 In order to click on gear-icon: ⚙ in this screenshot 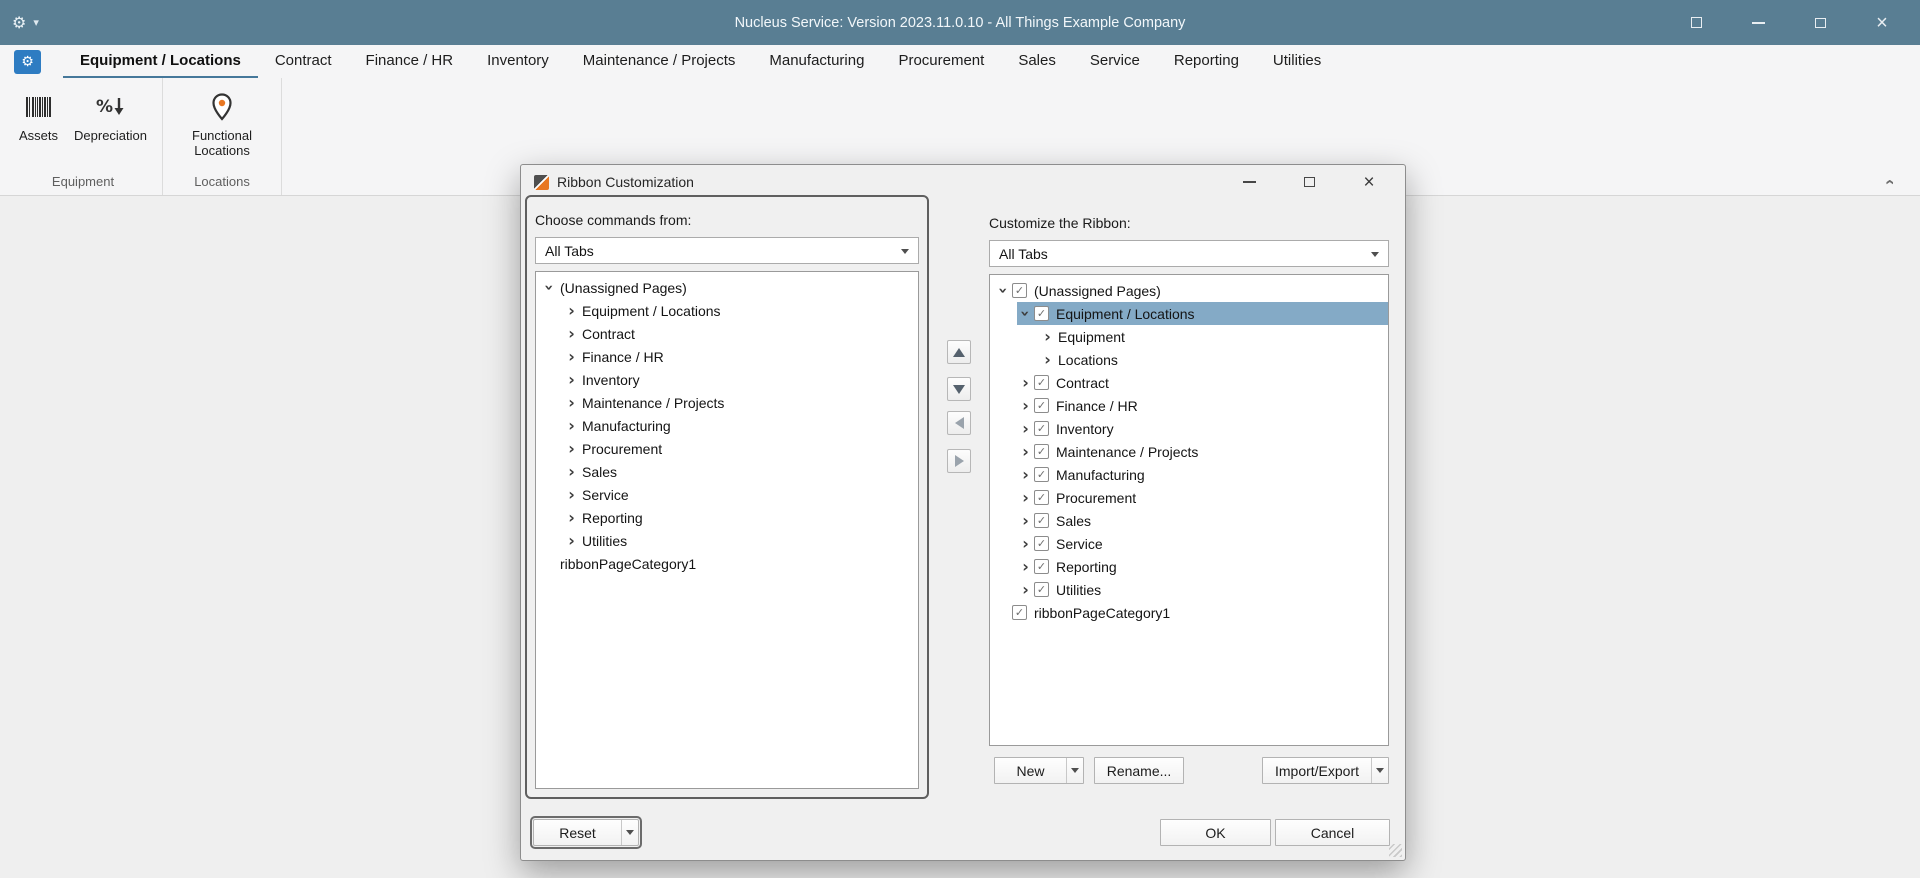, I will do `click(19, 22)`.